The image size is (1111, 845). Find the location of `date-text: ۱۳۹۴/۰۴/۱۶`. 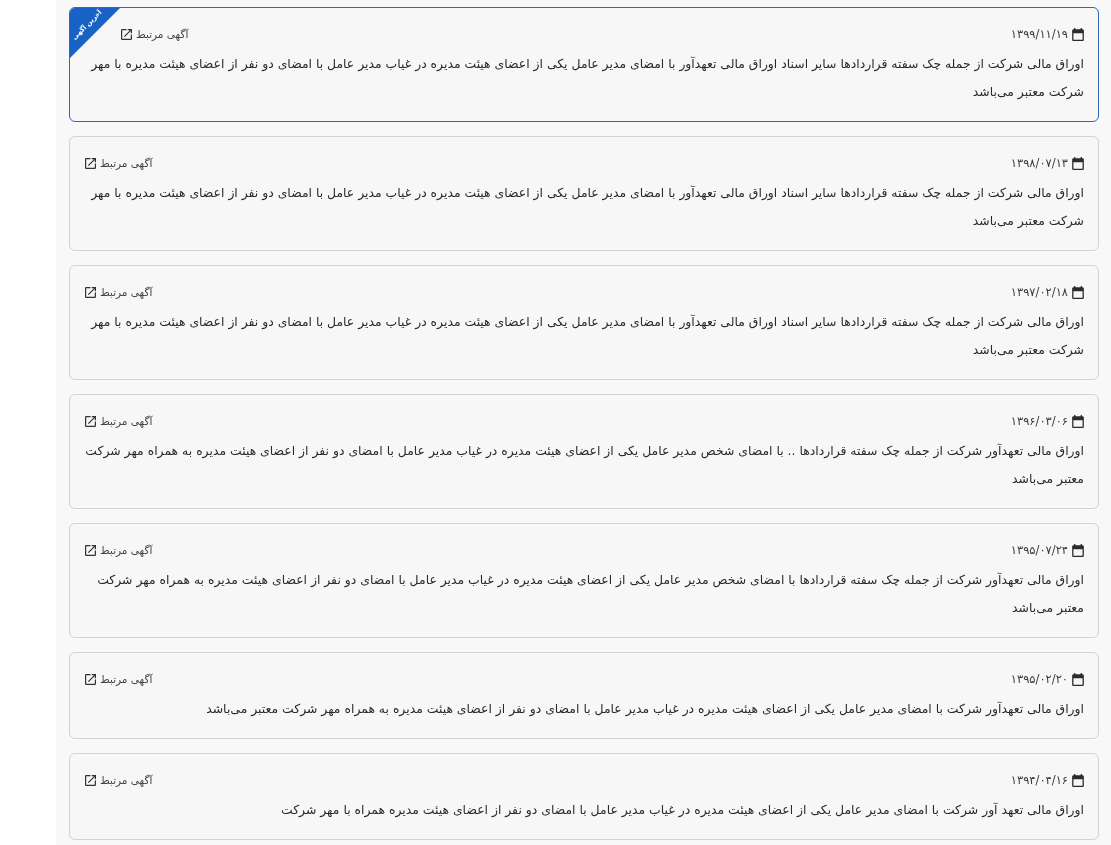

date-text: ۱۳۹۴/۰۴/۱۶ is located at coordinates (1039, 780).